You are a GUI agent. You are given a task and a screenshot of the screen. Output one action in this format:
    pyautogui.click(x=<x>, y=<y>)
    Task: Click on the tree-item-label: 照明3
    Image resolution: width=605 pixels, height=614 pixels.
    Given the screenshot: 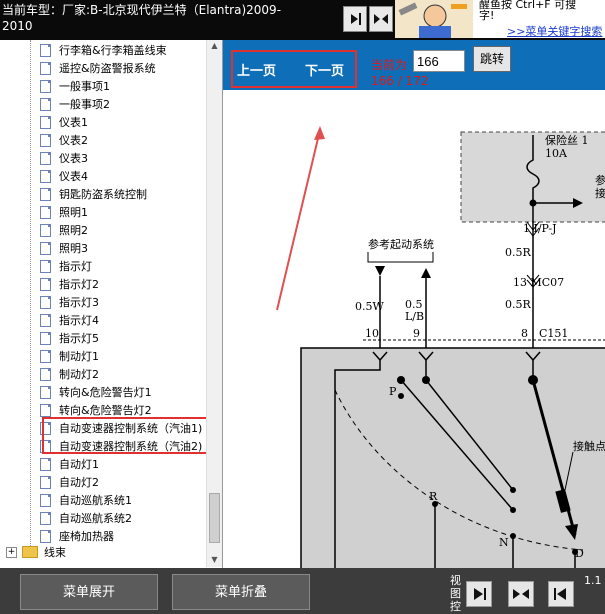 What is the action you would take?
    pyautogui.click(x=73, y=248)
    